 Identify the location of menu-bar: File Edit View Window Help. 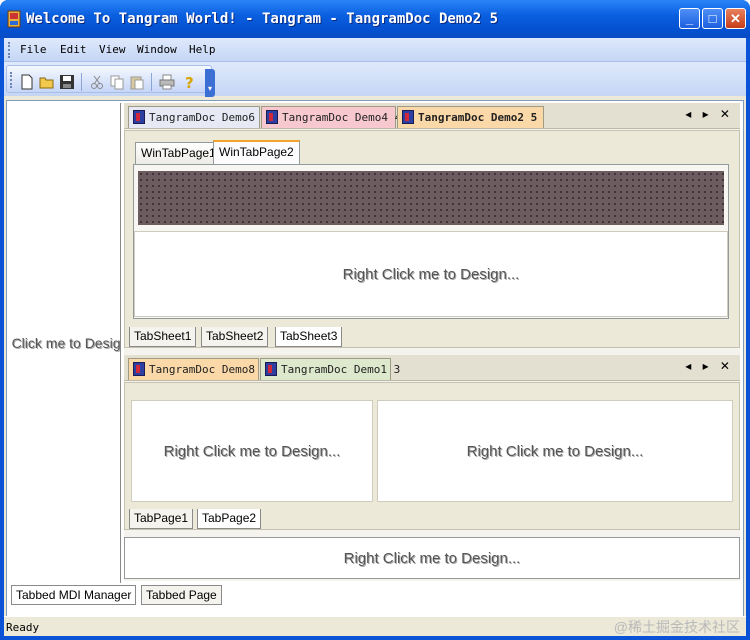
(375, 50).